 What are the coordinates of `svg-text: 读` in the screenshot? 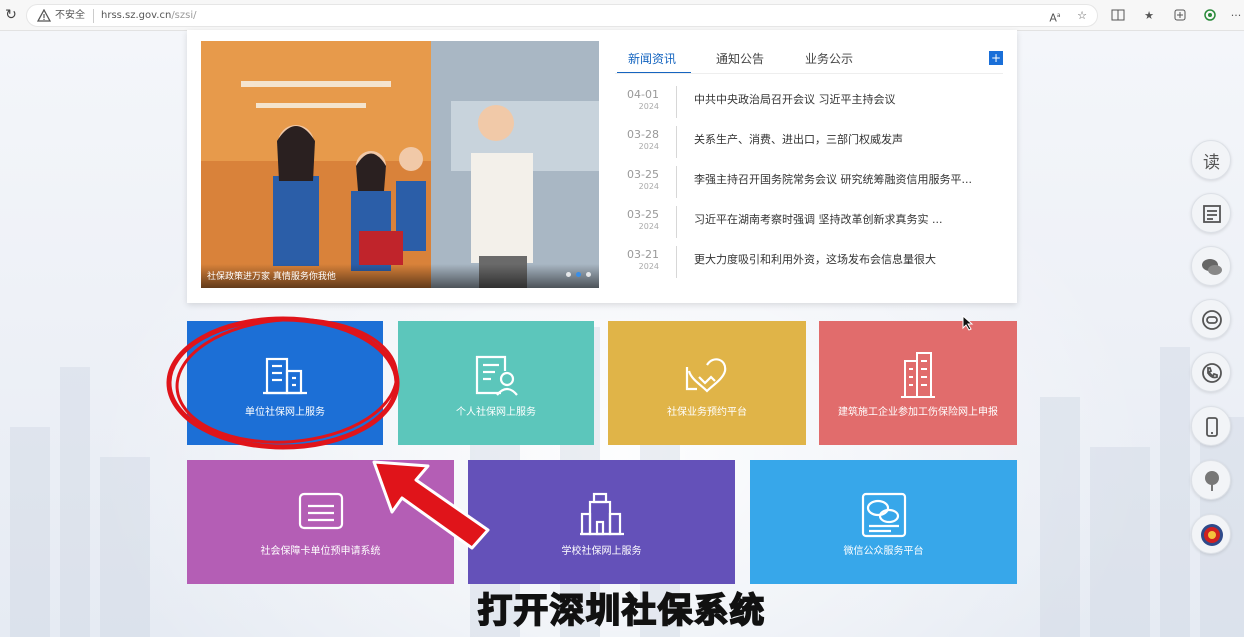 It's located at (1211, 162).